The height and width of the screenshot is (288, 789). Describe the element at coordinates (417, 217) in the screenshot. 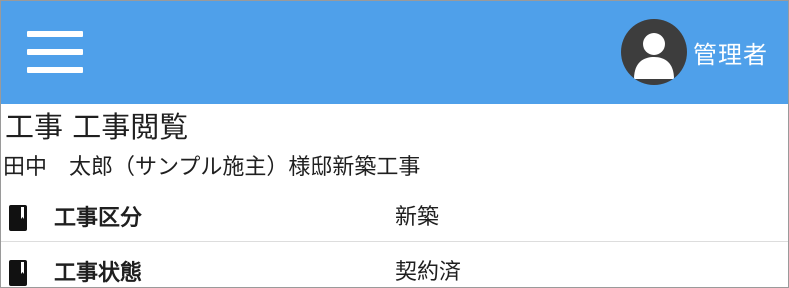

I see `detail-value: 新築` at that location.